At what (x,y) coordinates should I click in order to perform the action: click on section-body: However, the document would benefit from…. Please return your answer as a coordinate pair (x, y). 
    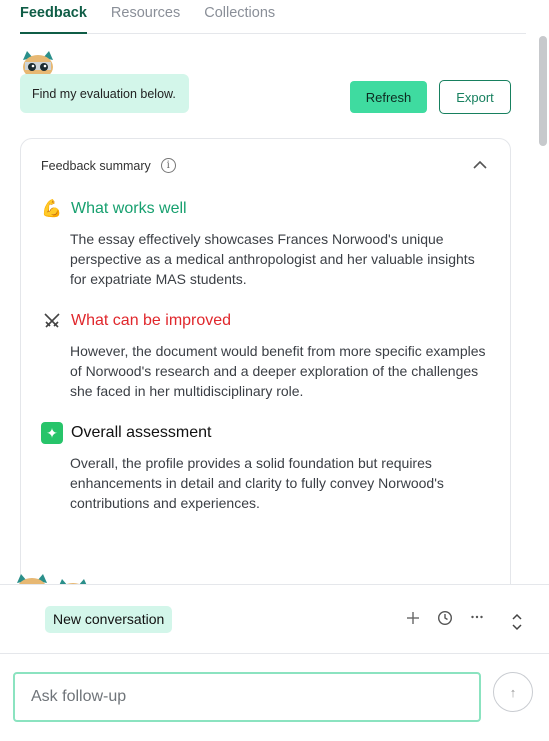
    Looking at the image, I should click on (278, 371).